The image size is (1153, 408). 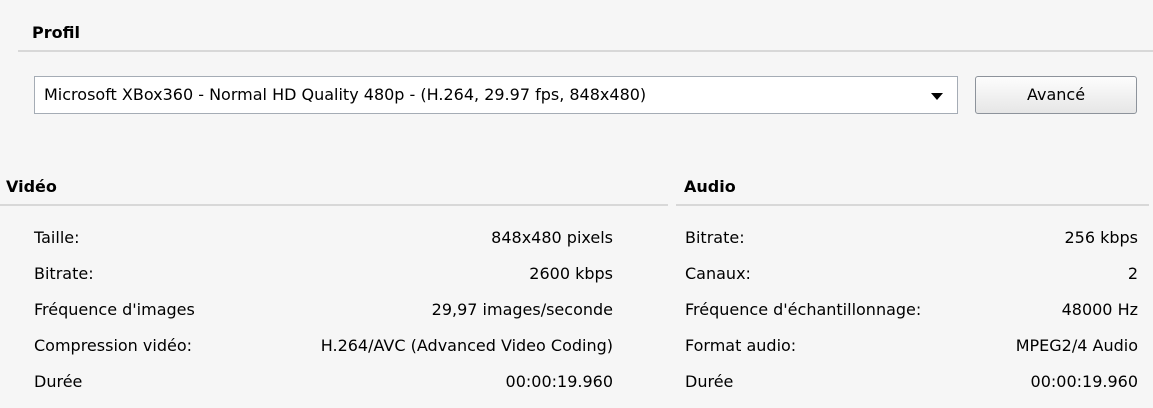 I want to click on property-label: Compression vidéo:, so click(x=113, y=345).